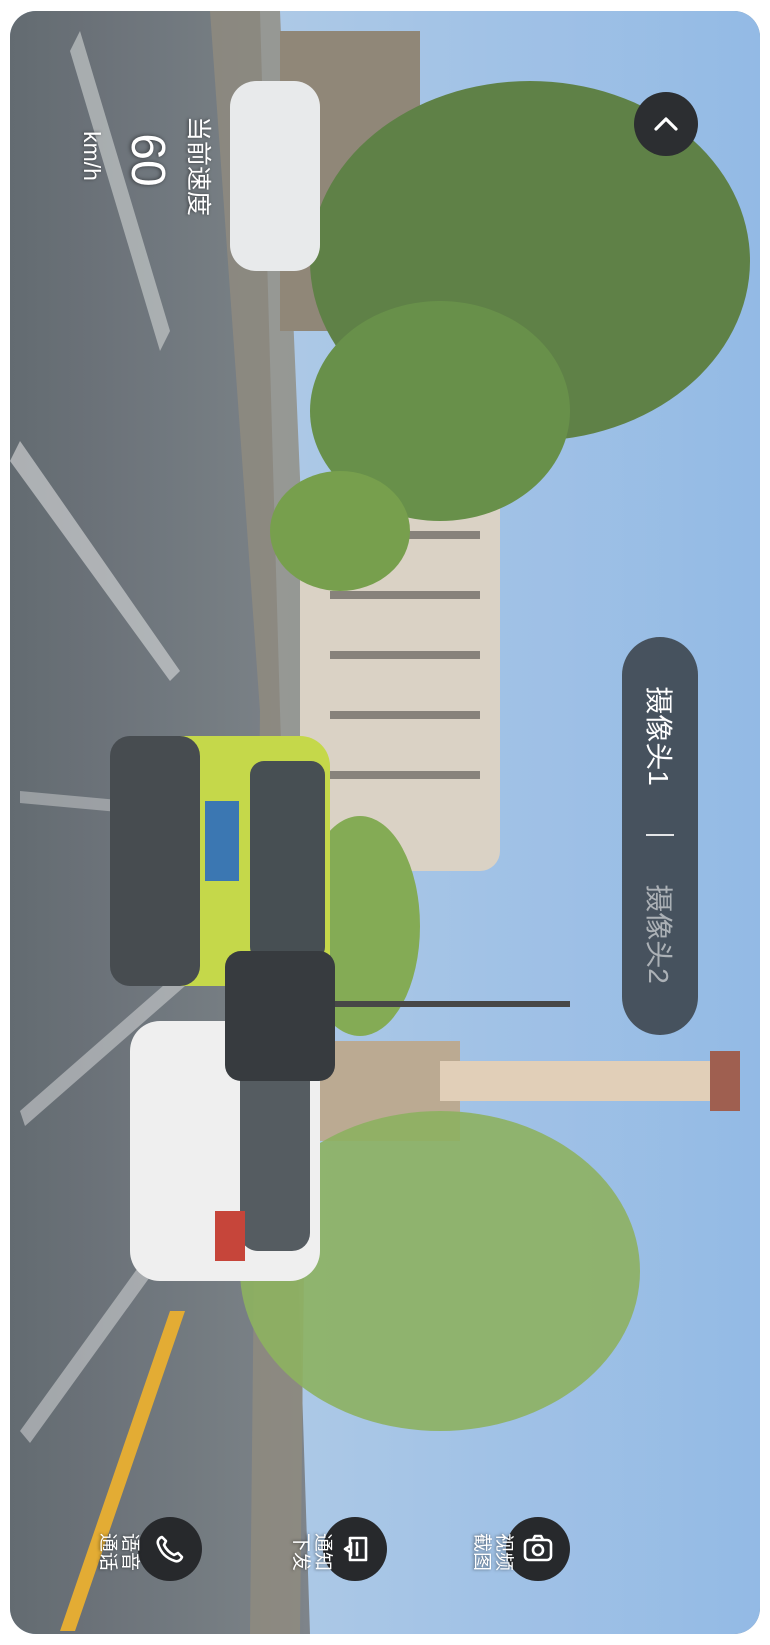  I want to click on camera-switch: 摄像头1 摄像头2, so click(660, 836).